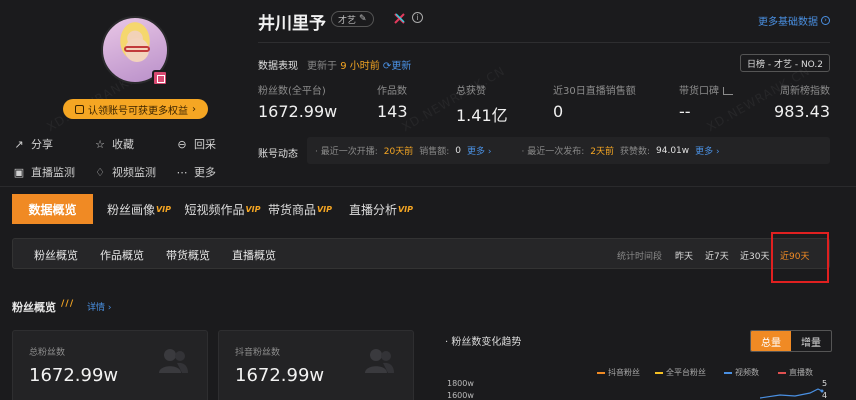 This screenshot has height=400, width=856. Describe the element at coordinates (471, 91) in the screenshot. I see `stat-label: 总获赞` at that location.